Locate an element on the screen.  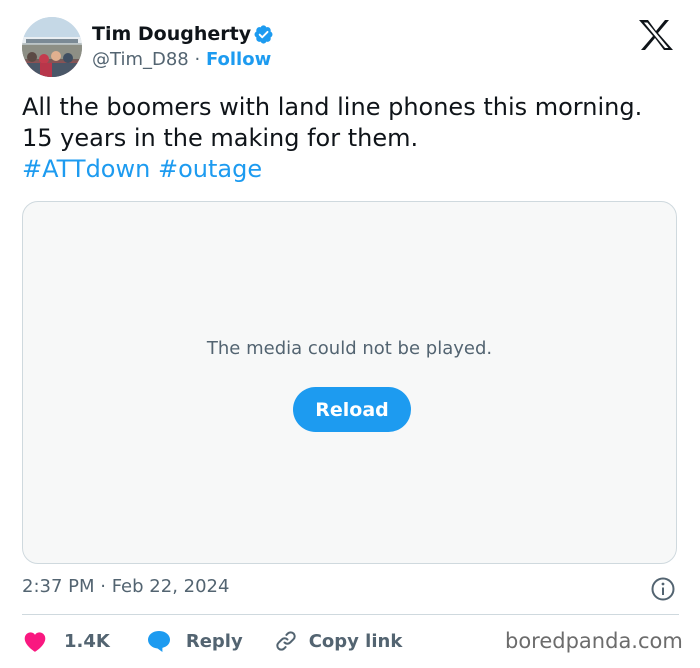
tweet-timestamp: 2:37 PM · Feb 22, 2024 is located at coordinates (125, 586).